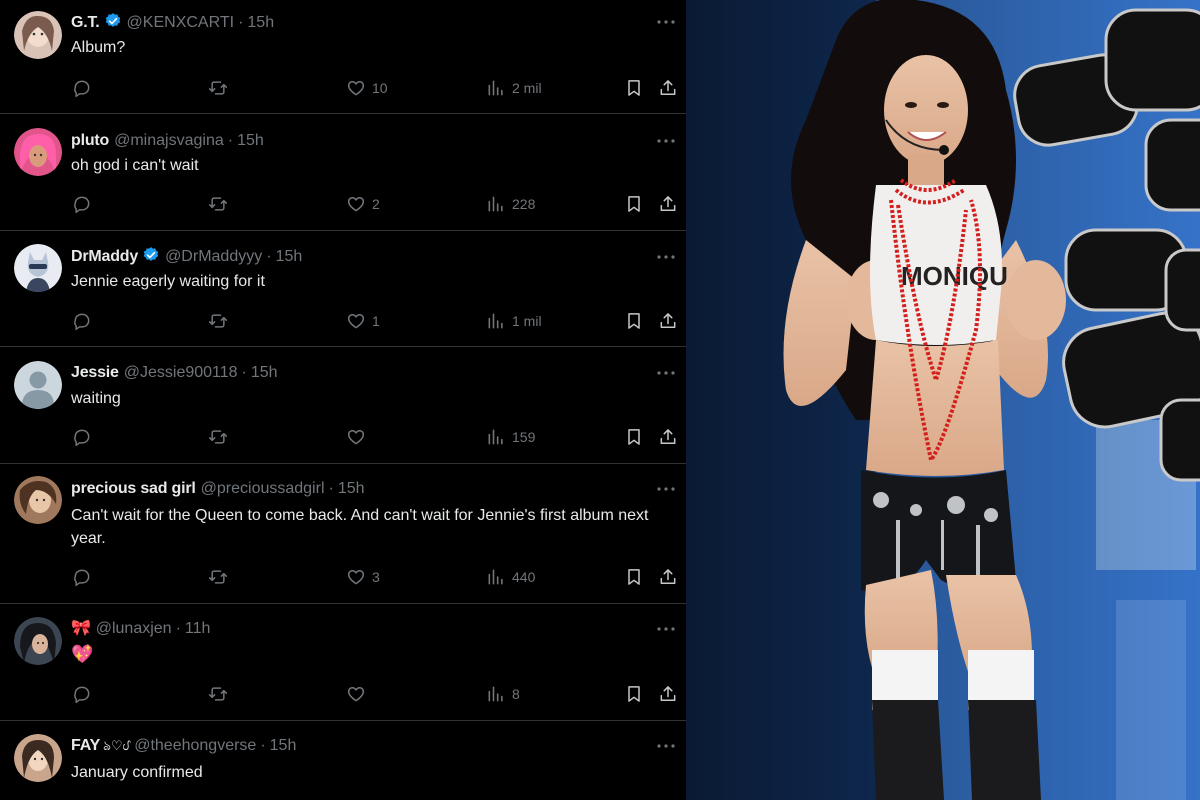 This screenshot has width=1200, height=800. What do you see at coordinates (363, 321) in the screenshot?
I see `like-button: 1` at bounding box center [363, 321].